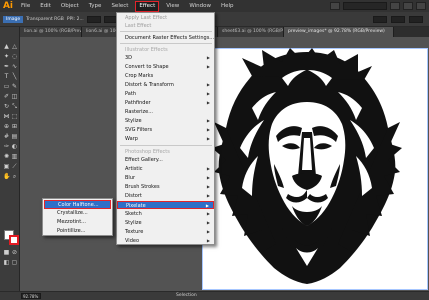 The width and height of the screenshot is (429, 300). What do you see at coordinates (51, 32) in the screenshot?
I see `doc-tab: lion.ai @ 100% (RGB/Preview)` at bounding box center [51, 32].